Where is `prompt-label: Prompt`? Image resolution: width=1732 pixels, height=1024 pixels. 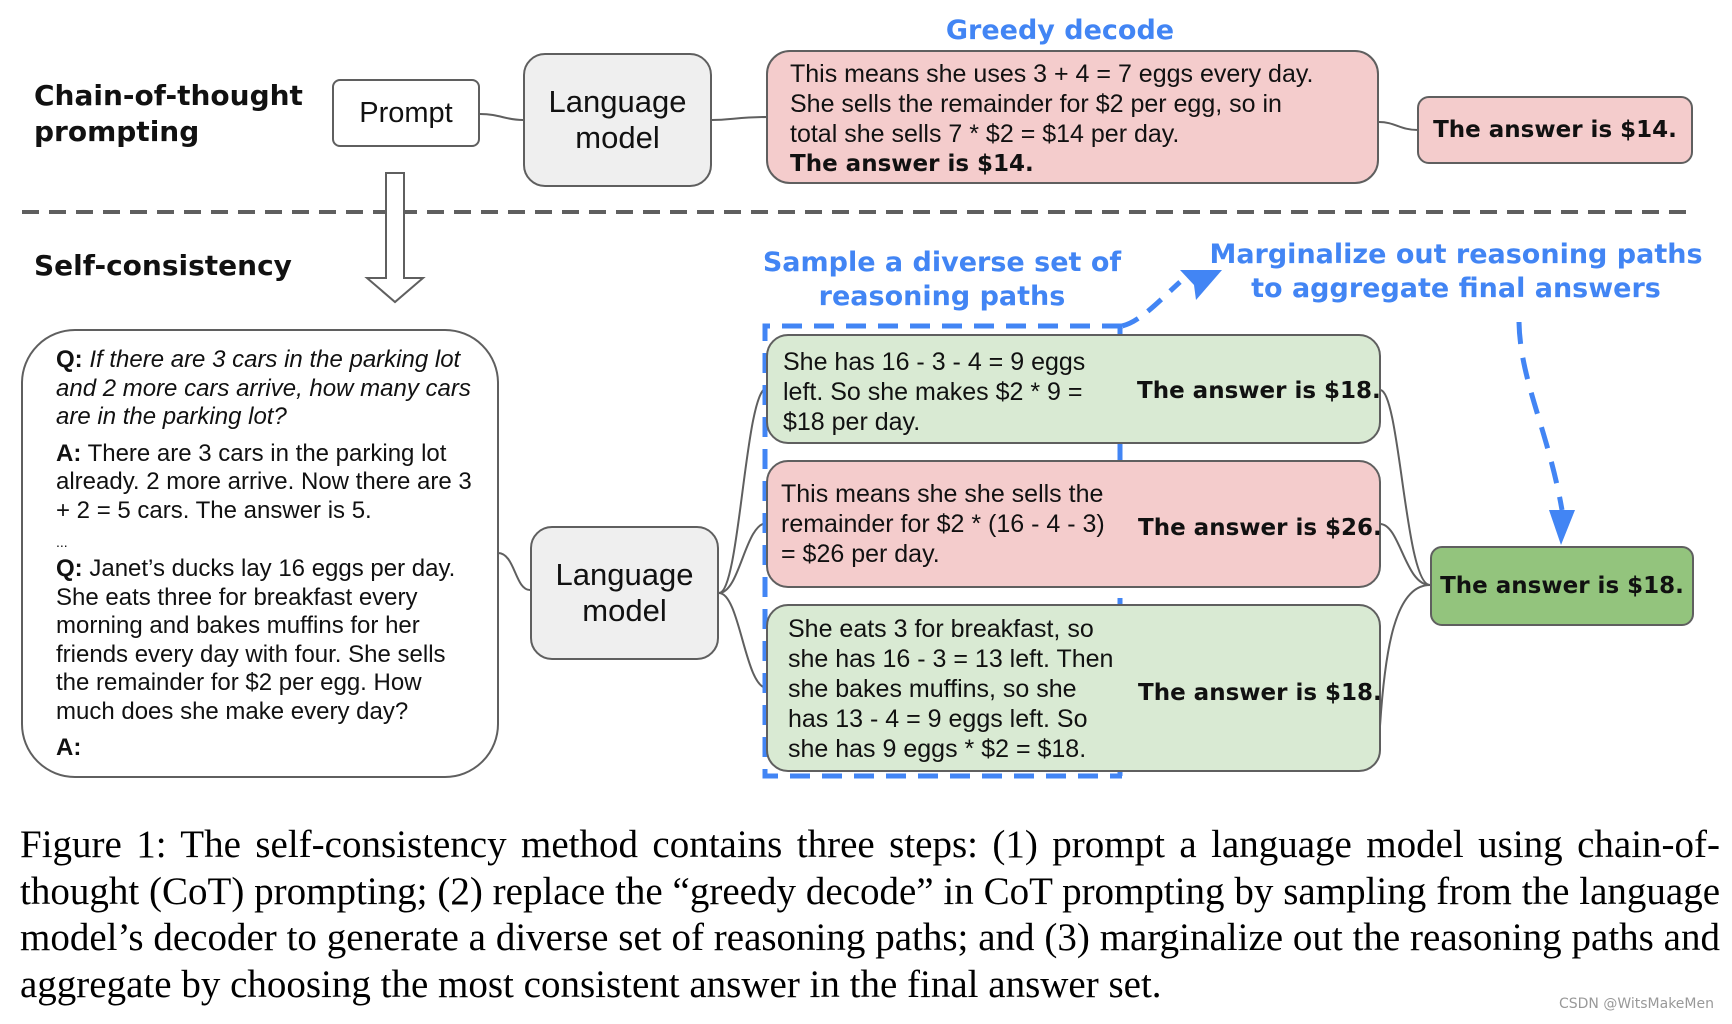
prompt-label: Prompt is located at coordinates (406, 112).